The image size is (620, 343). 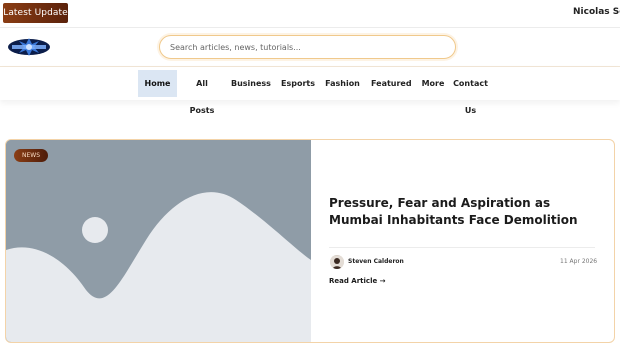 I want to click on site-header, so click(x=310, y=47).